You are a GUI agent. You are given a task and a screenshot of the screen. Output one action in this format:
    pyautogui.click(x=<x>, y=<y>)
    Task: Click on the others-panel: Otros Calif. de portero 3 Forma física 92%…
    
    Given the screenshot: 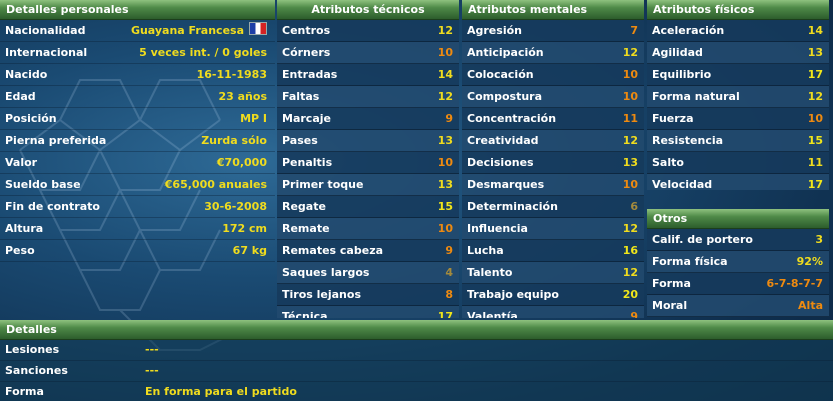 What is the action you would take?
    pyautogui.click(x=738, y=263)
    